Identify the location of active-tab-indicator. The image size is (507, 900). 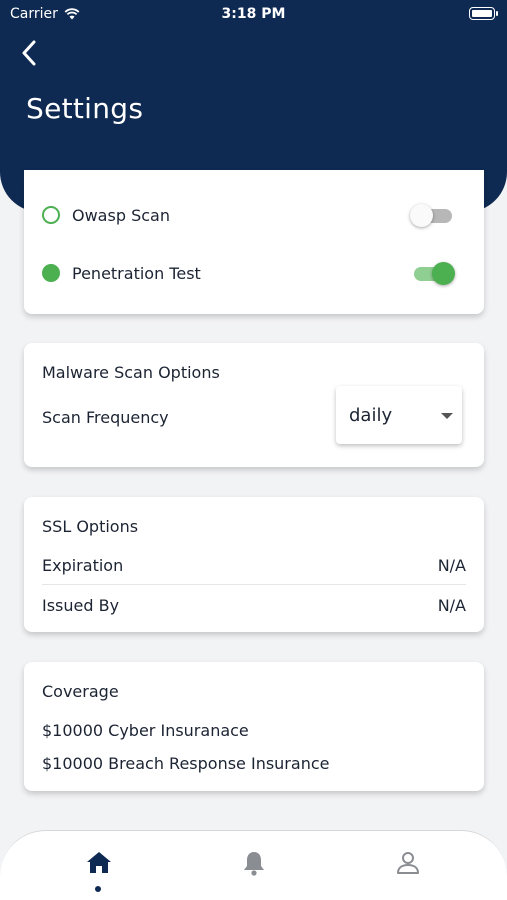
(98, 889).